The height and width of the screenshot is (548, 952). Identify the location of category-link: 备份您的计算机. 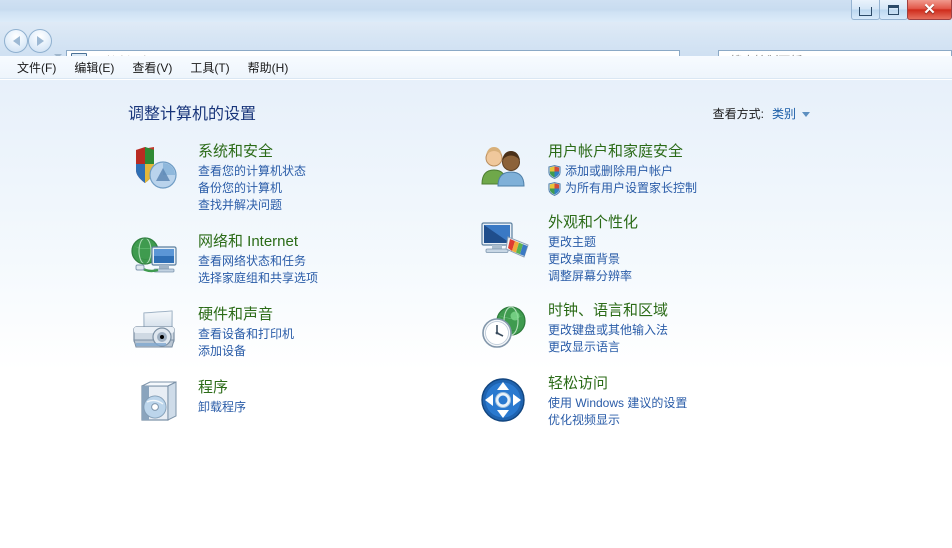
(343, 188).